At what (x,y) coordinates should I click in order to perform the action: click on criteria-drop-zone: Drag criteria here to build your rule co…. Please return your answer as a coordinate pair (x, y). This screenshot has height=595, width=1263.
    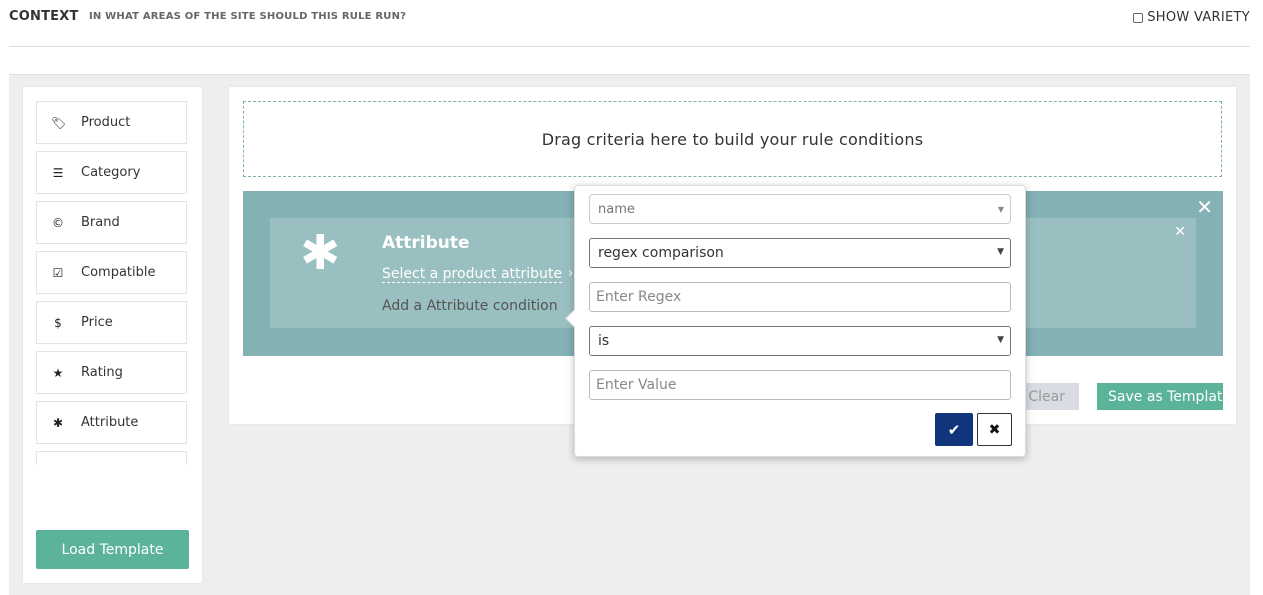
    Looking at the image, I should click on (732, 139).